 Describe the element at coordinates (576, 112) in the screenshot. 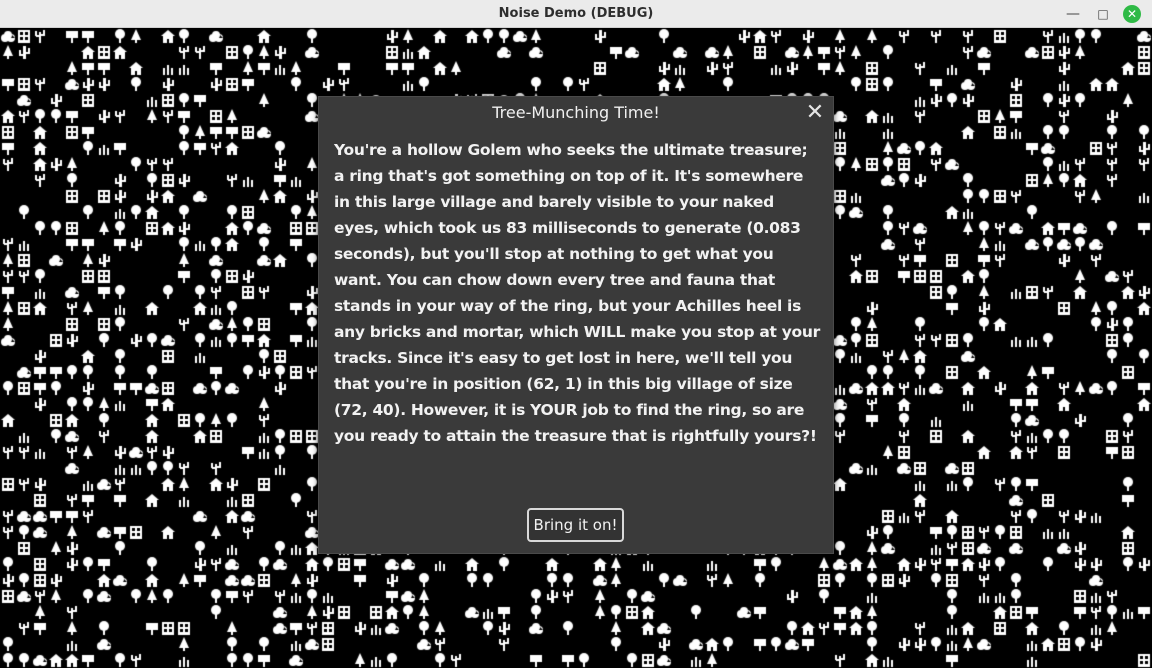

I see `dialog-title: Tree-Munching Time!` at that location.